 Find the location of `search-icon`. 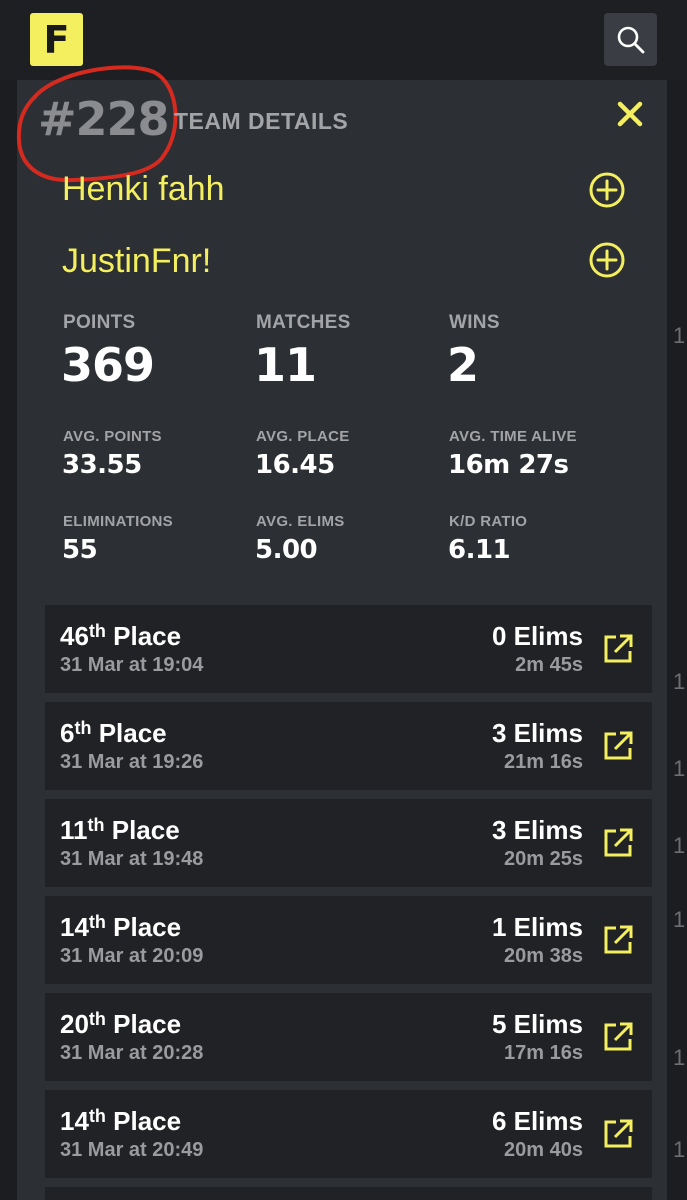

search-icon is located at coordinates (630, 39).